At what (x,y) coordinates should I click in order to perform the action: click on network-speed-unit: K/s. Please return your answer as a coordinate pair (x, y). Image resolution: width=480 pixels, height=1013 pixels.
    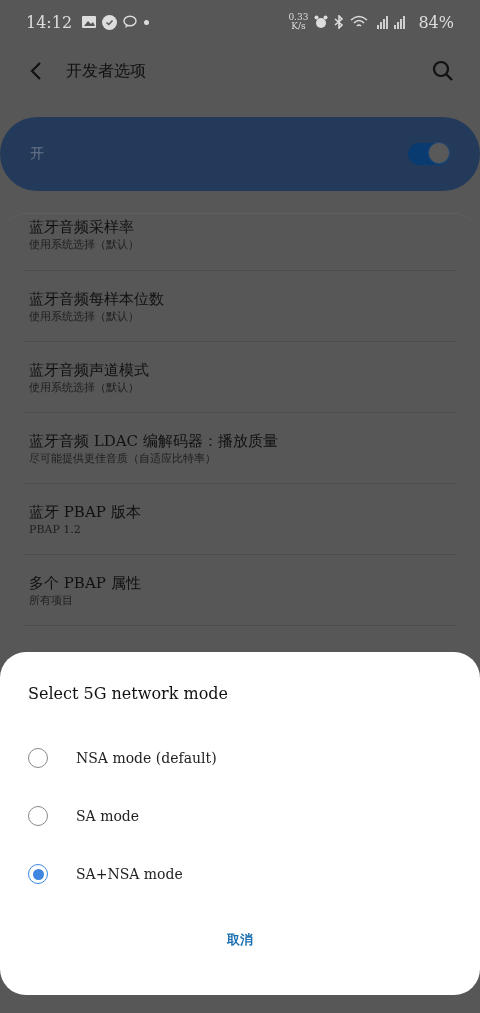
    Looking at the image, I should click on (298, 26).